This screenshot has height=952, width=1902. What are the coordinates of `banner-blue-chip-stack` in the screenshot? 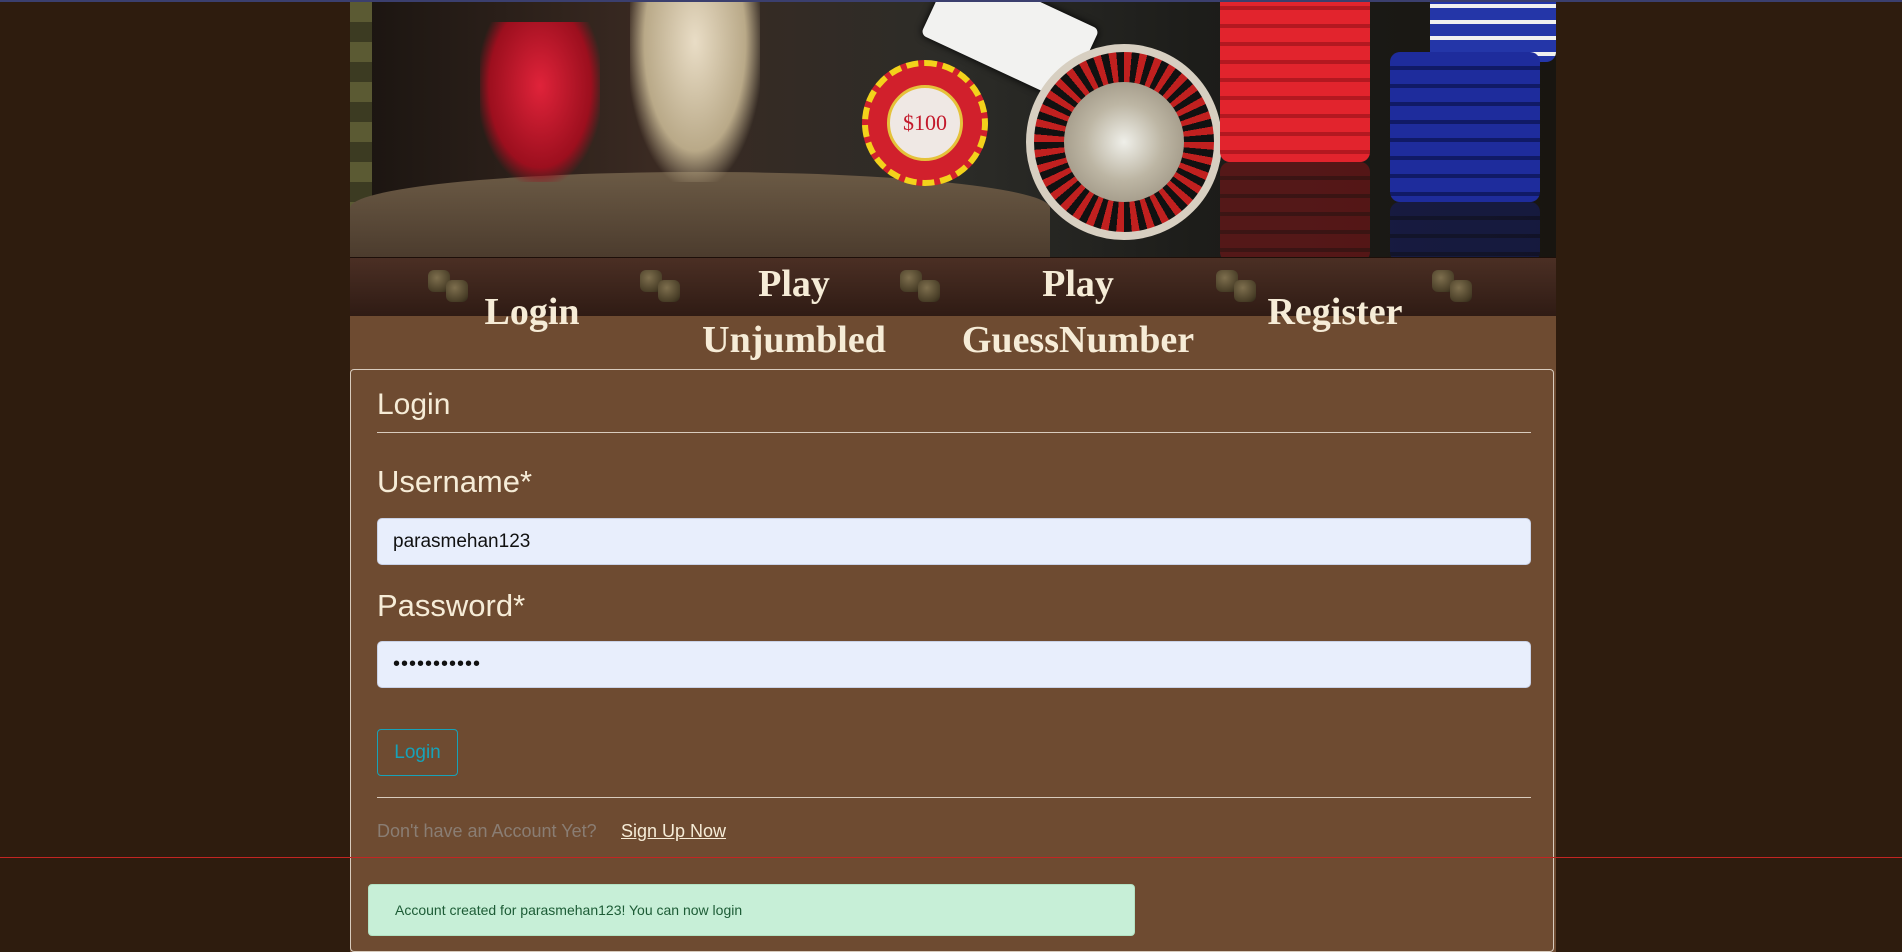 It's located at (1465, 127).